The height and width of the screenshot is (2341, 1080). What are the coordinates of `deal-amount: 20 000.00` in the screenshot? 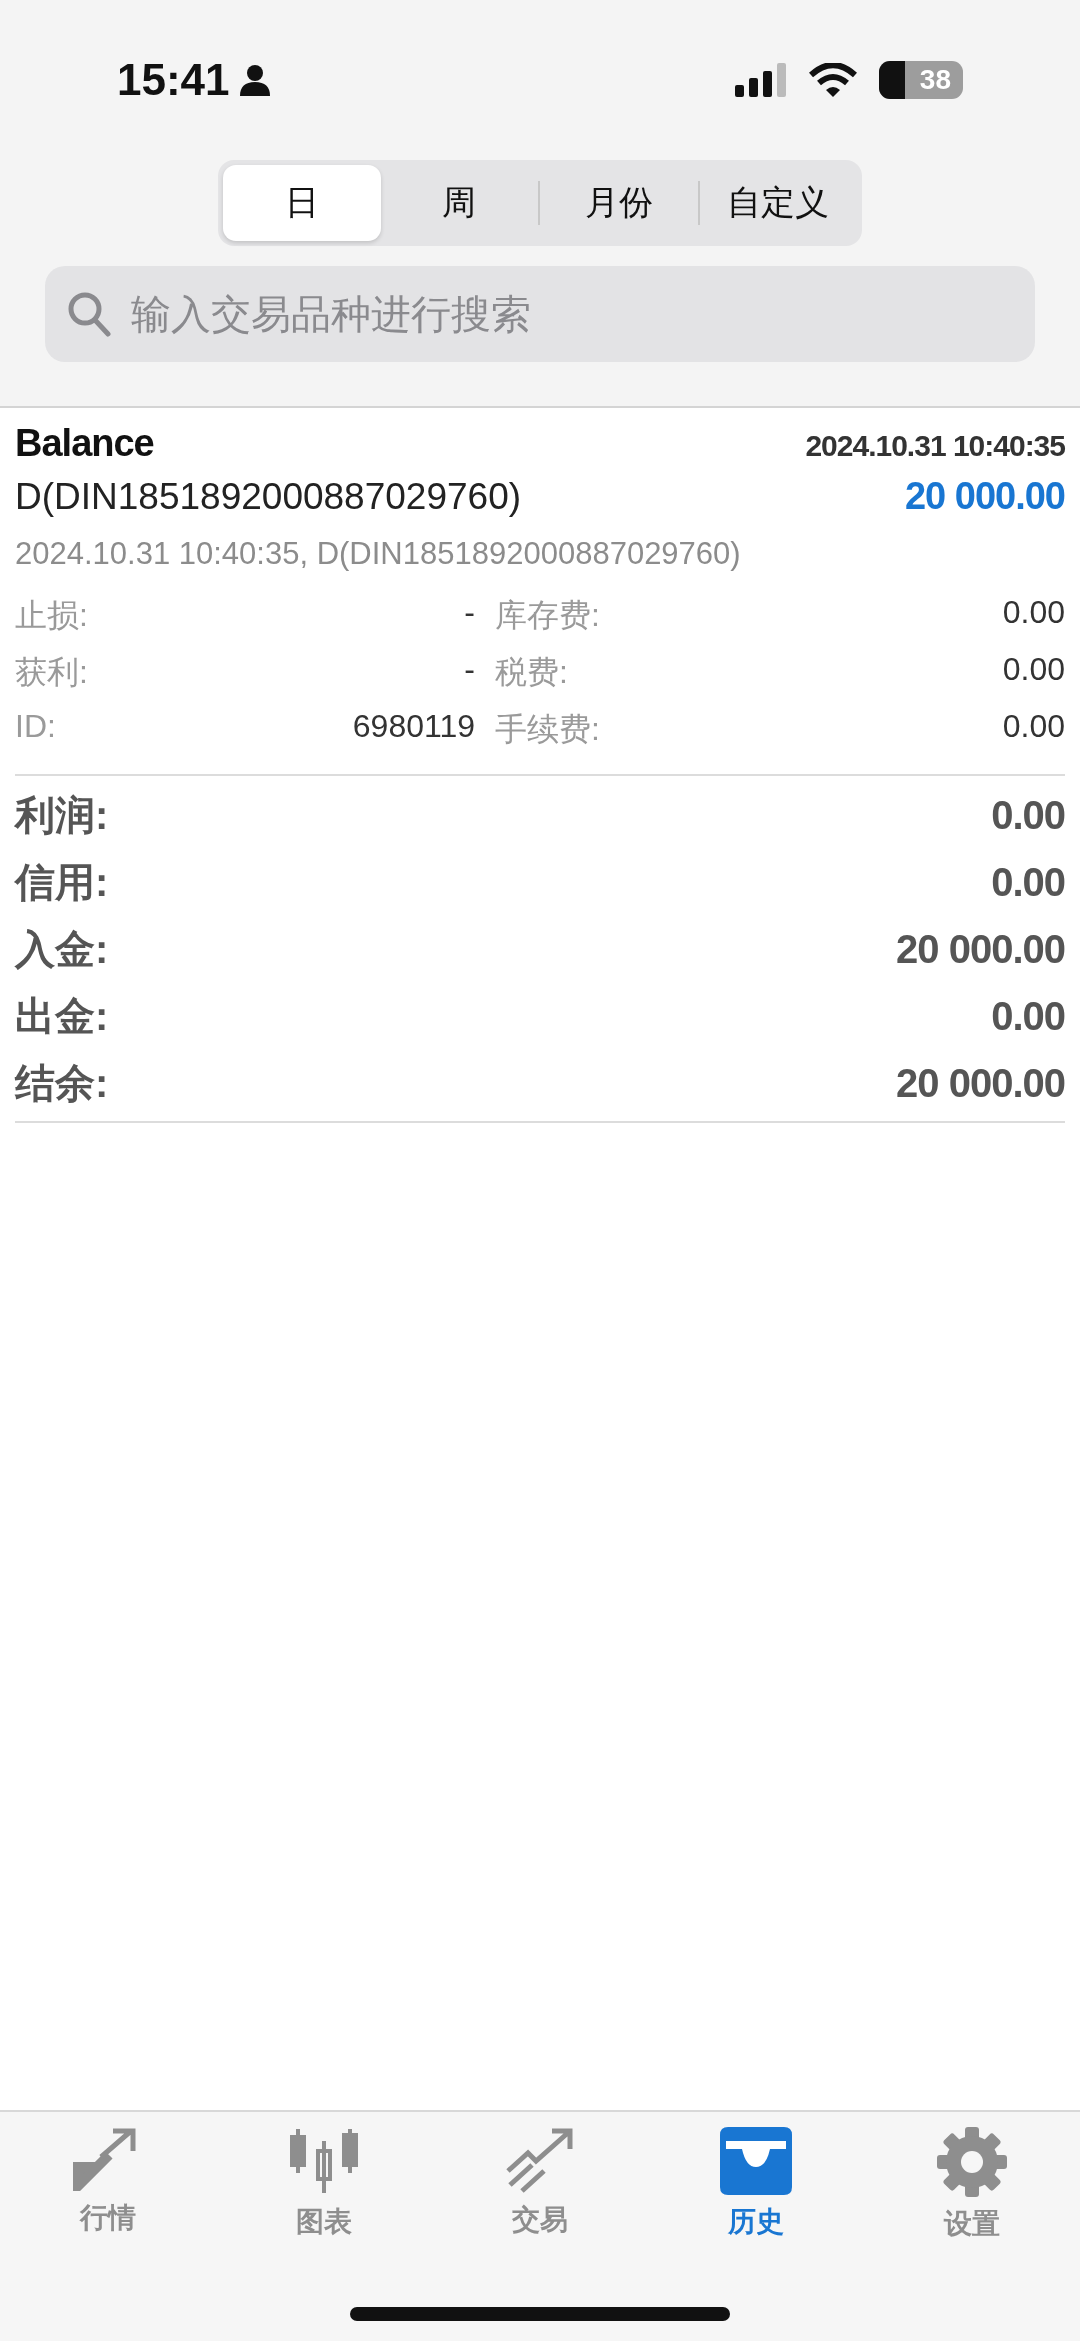 It's located at (984, 496).